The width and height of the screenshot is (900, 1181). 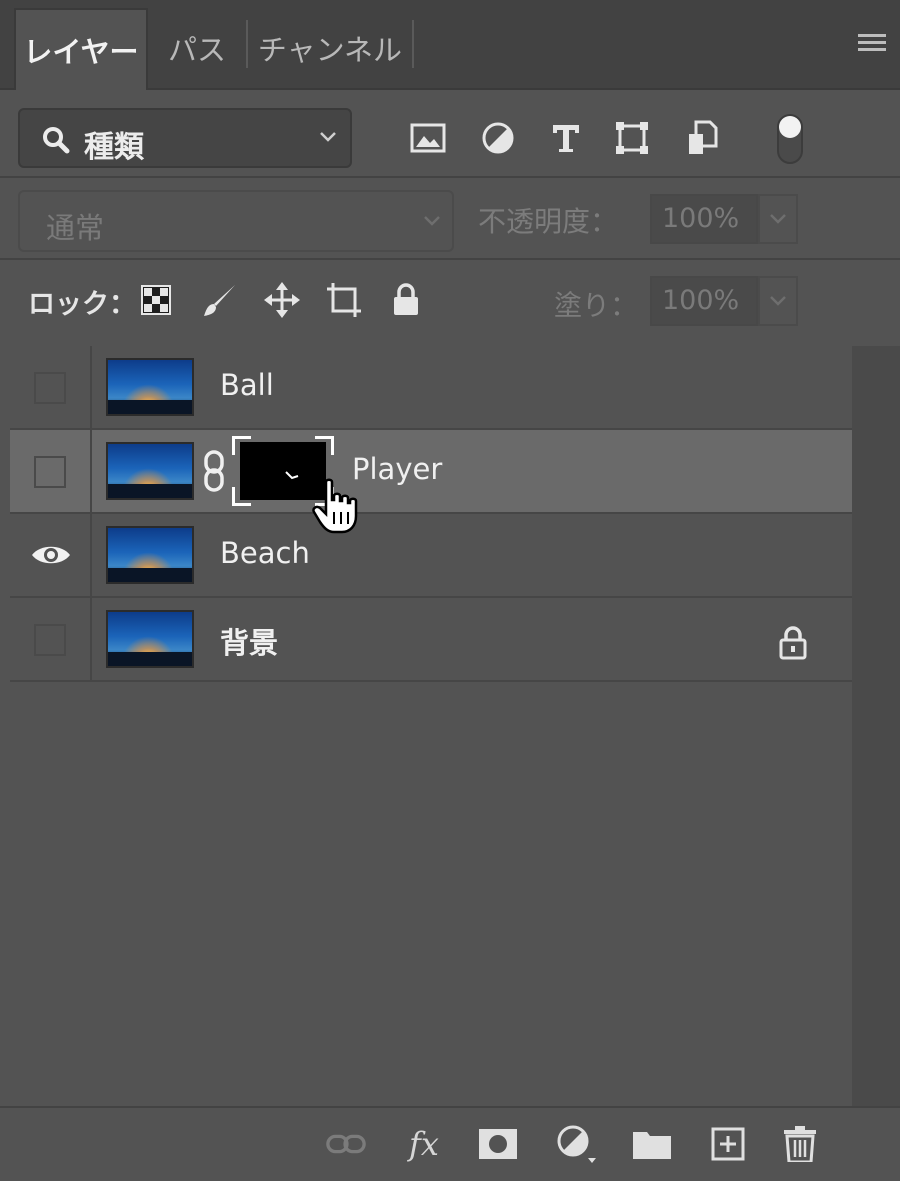 I want to click on layer-row-beach: Beach, so click(x=431, y=556).